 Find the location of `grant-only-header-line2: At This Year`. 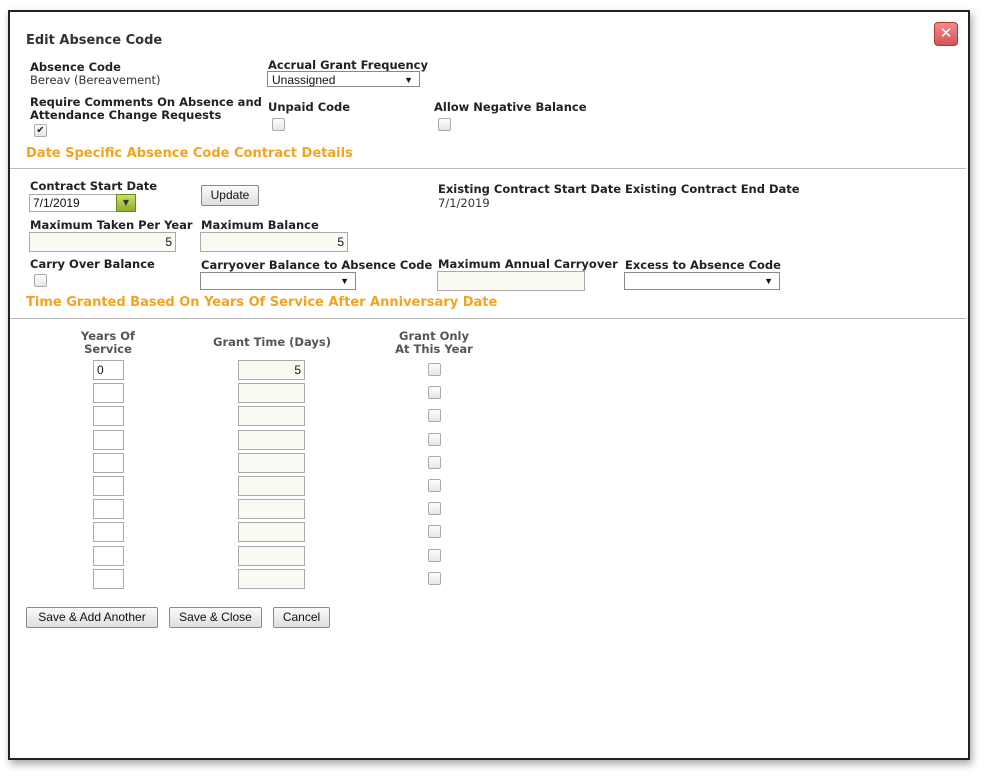

grant-only-header-line2: At This Year is located at coordinates (434, 349).